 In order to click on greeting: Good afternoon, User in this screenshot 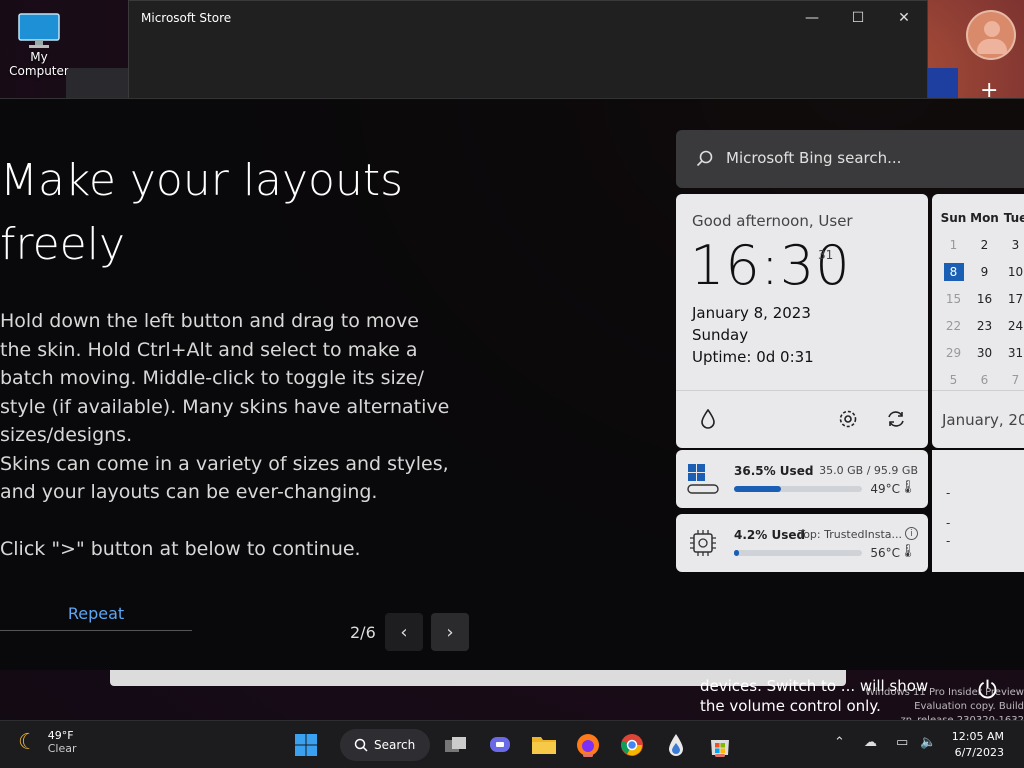, I will do `click(772, 221)`.